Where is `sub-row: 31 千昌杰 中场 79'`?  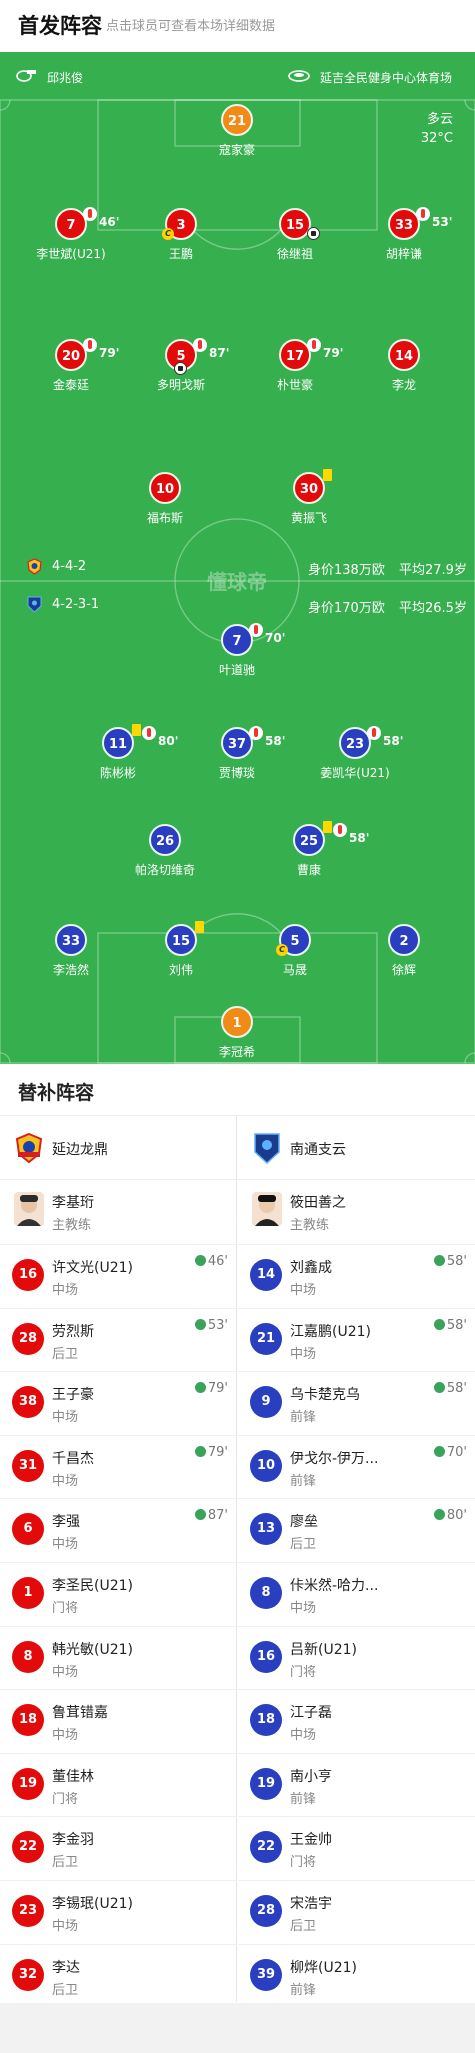 sub-row: 31 千昌杰 中场 79' is located at coordinates (118, 1466).